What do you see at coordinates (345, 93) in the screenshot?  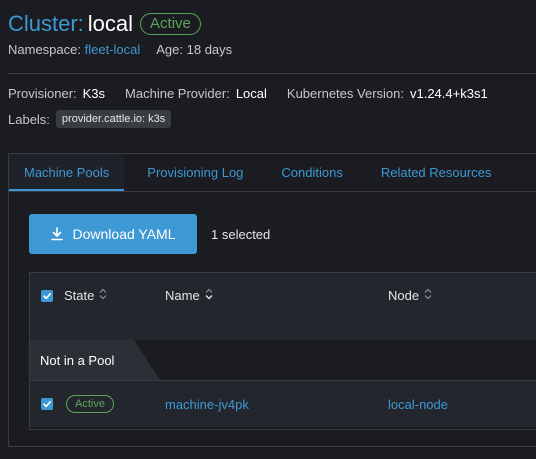 I see `k8s-version-label: Kubernetes Version:` at bounding box center [345, 93].